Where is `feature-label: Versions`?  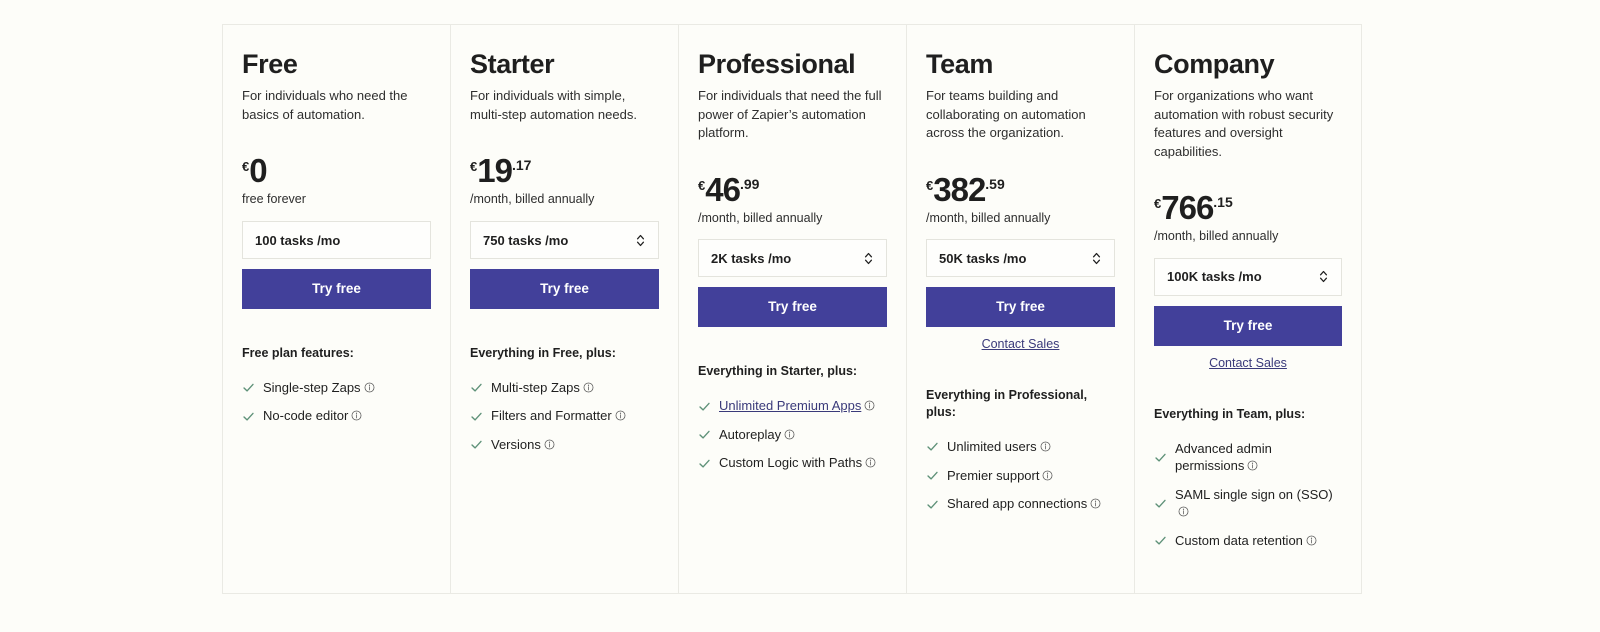
feature-label: Versions is located at coordinates (523, 445).